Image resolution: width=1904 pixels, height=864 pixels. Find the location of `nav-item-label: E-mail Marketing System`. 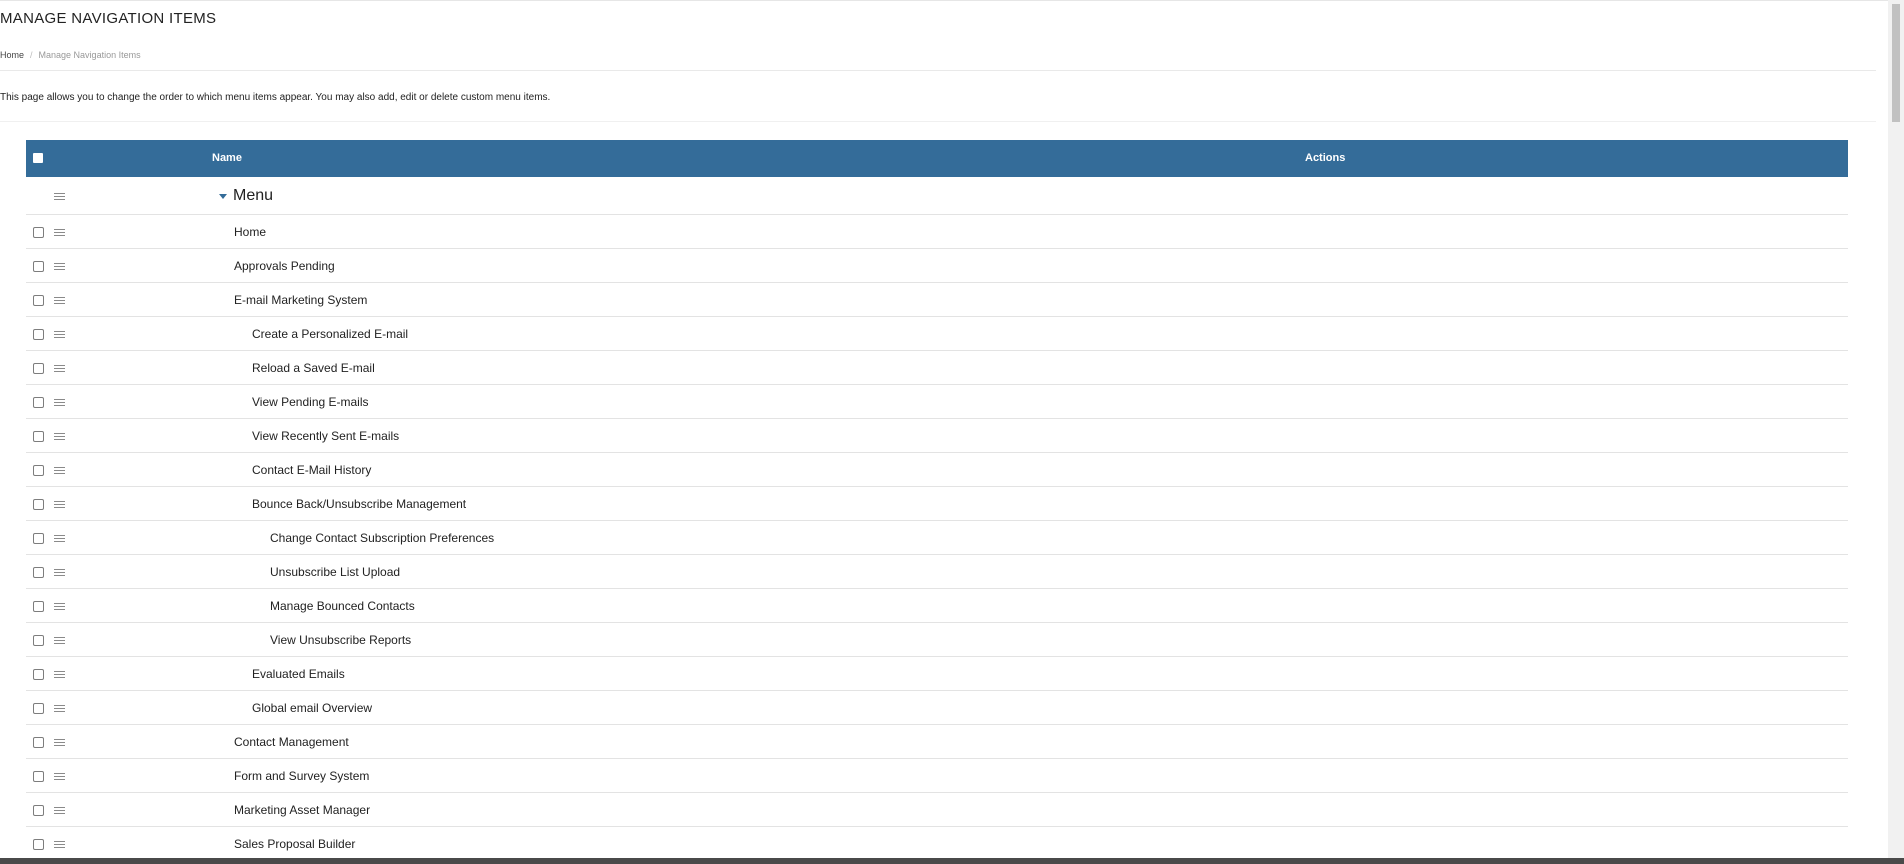

nav-item-label: E-mail Marketing System is located at coordinates (300, 300).